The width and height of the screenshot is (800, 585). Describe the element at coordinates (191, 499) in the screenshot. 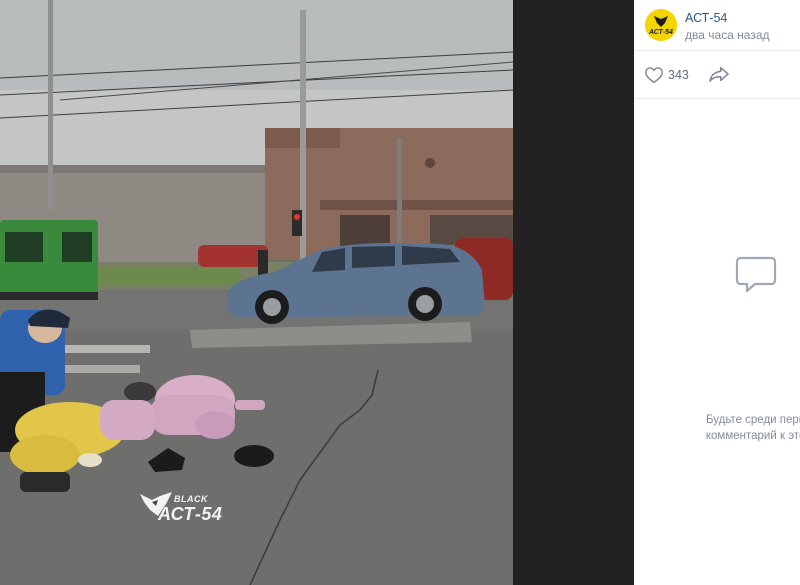

I see `watermark-small-text: BLACK` at that location.